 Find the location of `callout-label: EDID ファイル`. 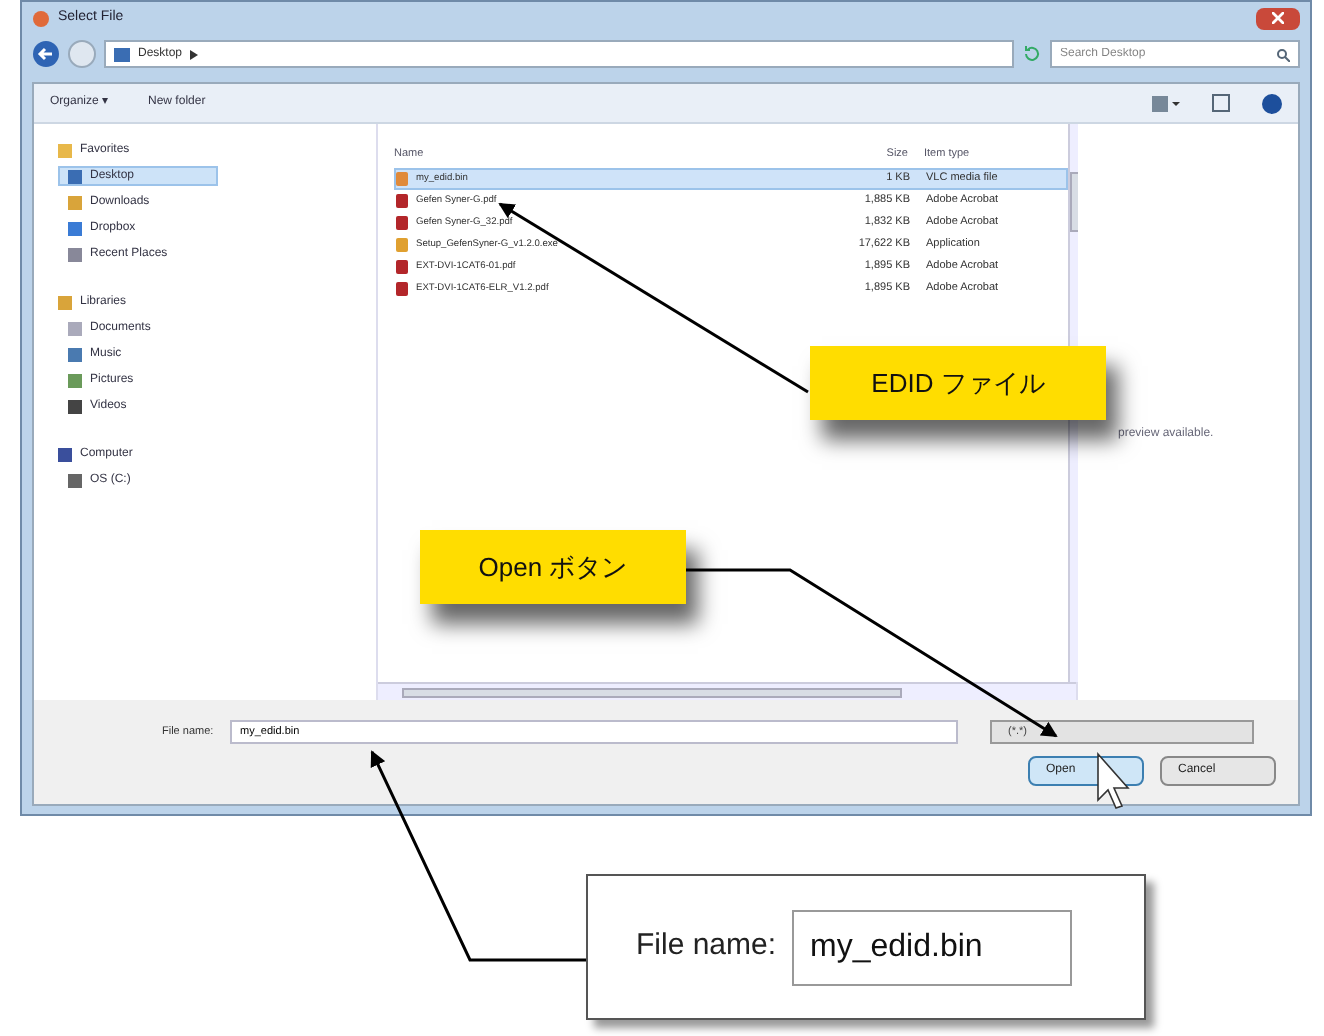

callout-label: EDID ファイル is located at coordinates (958, 383).